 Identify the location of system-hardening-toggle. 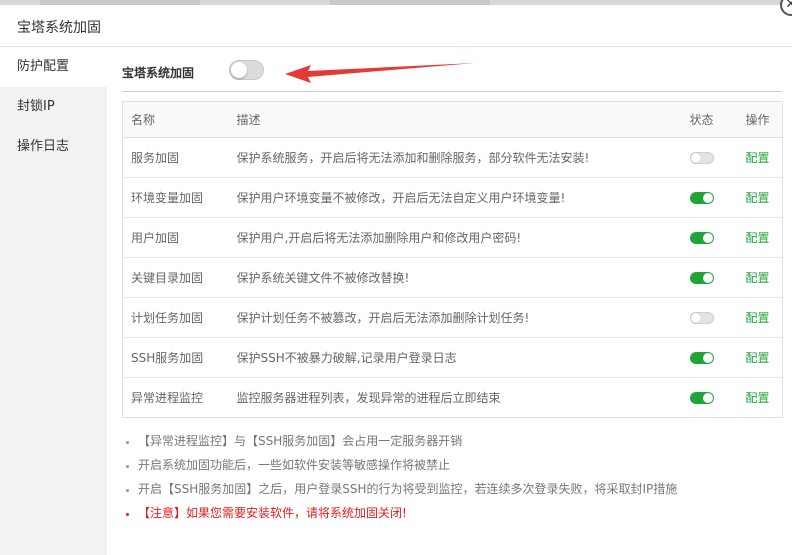
(246, 70).